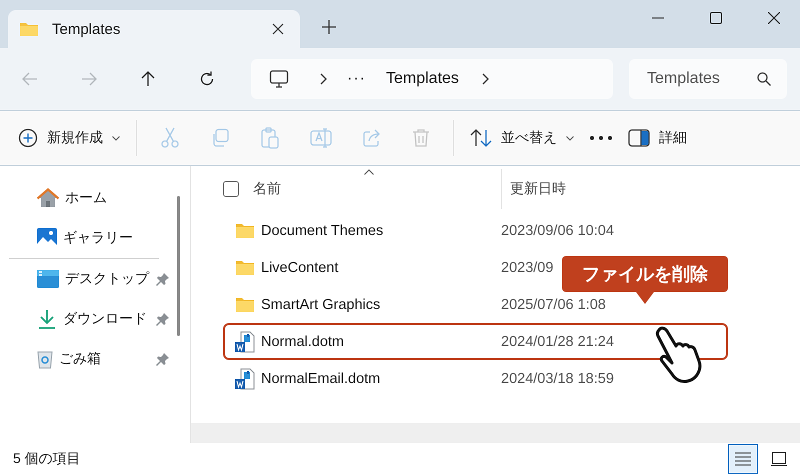 The image size is (800, 474). I want to click on trash-icon, so click(421, 138).